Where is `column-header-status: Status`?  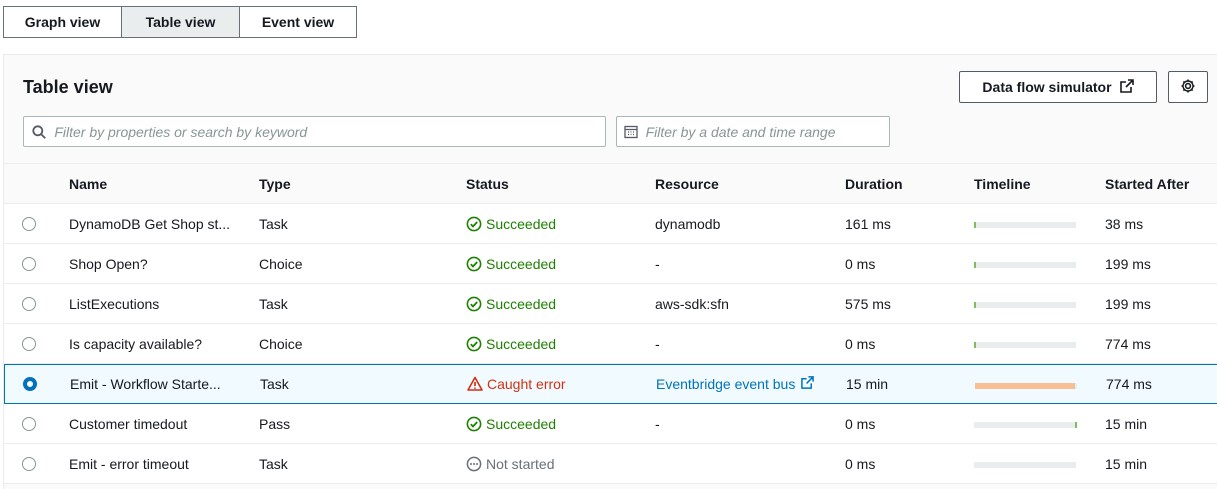 column-header-status: Status is located at coordinates (551, 183).